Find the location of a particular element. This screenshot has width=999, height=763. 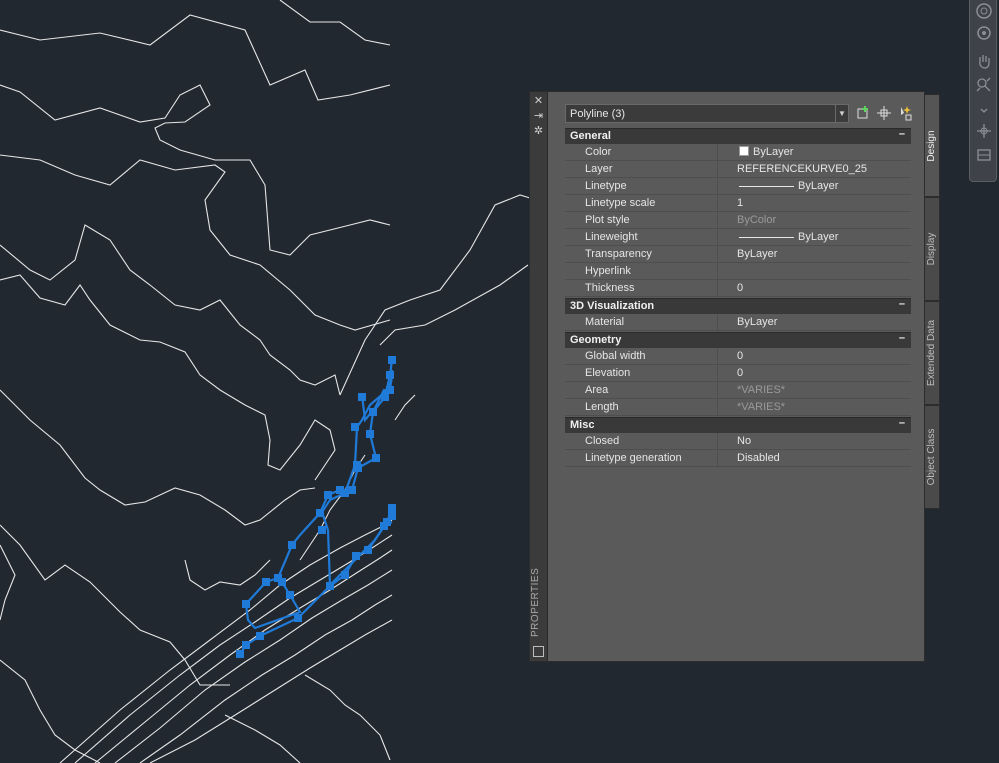

zoom-extents-icon is located at coordinates (984, 85).